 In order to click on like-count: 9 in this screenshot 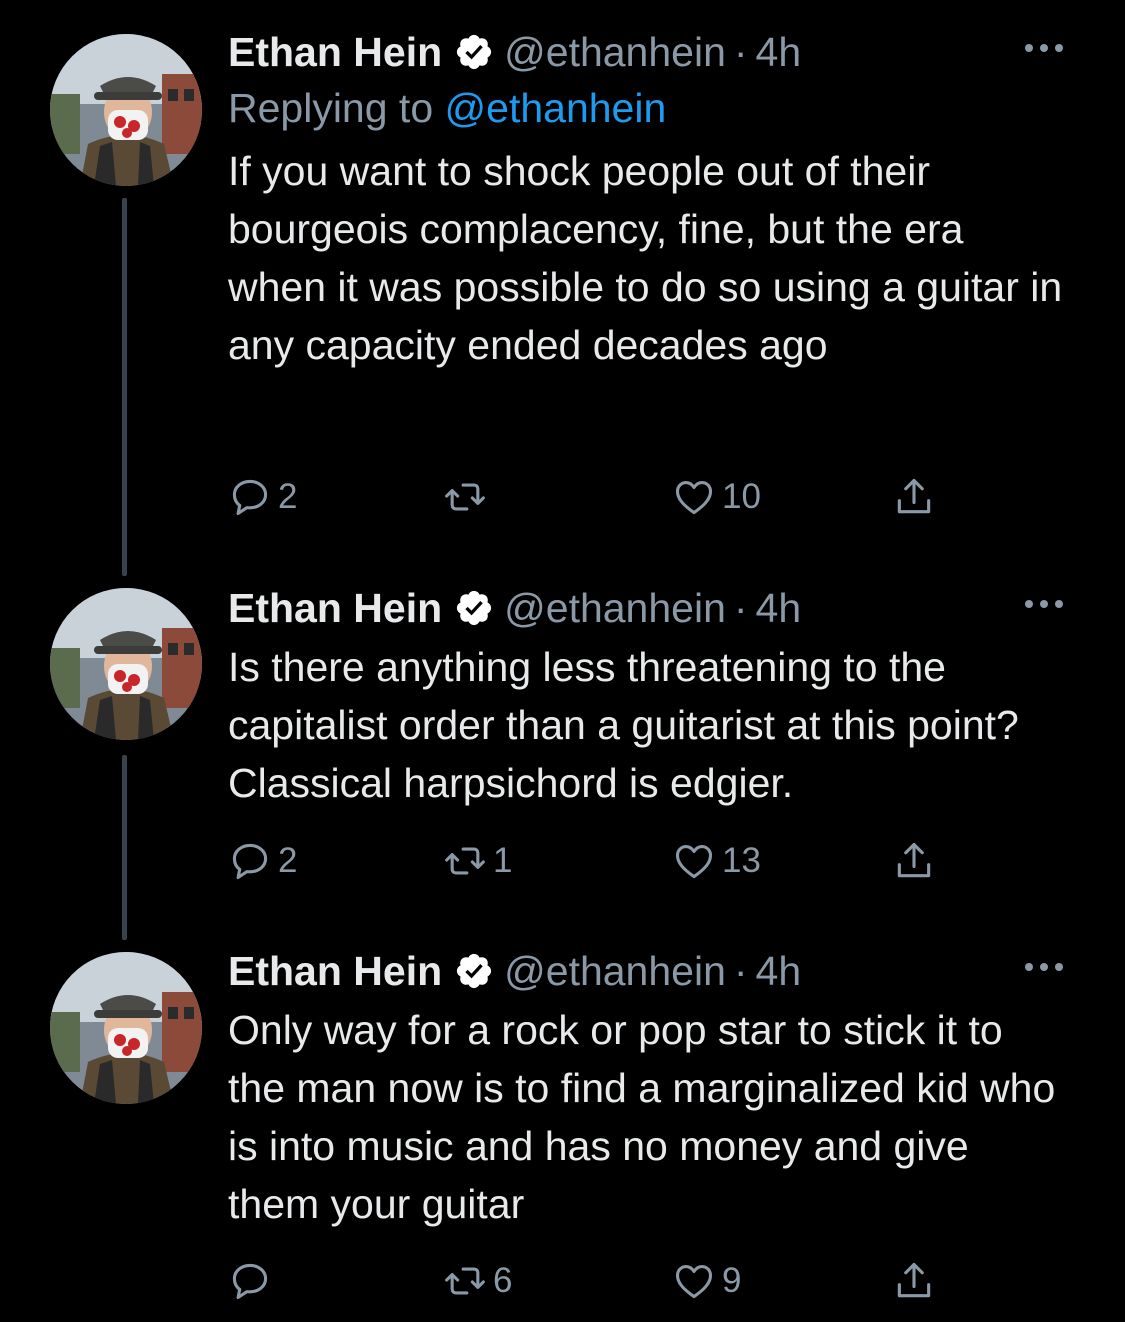, I will do `click(732, 1280)`.